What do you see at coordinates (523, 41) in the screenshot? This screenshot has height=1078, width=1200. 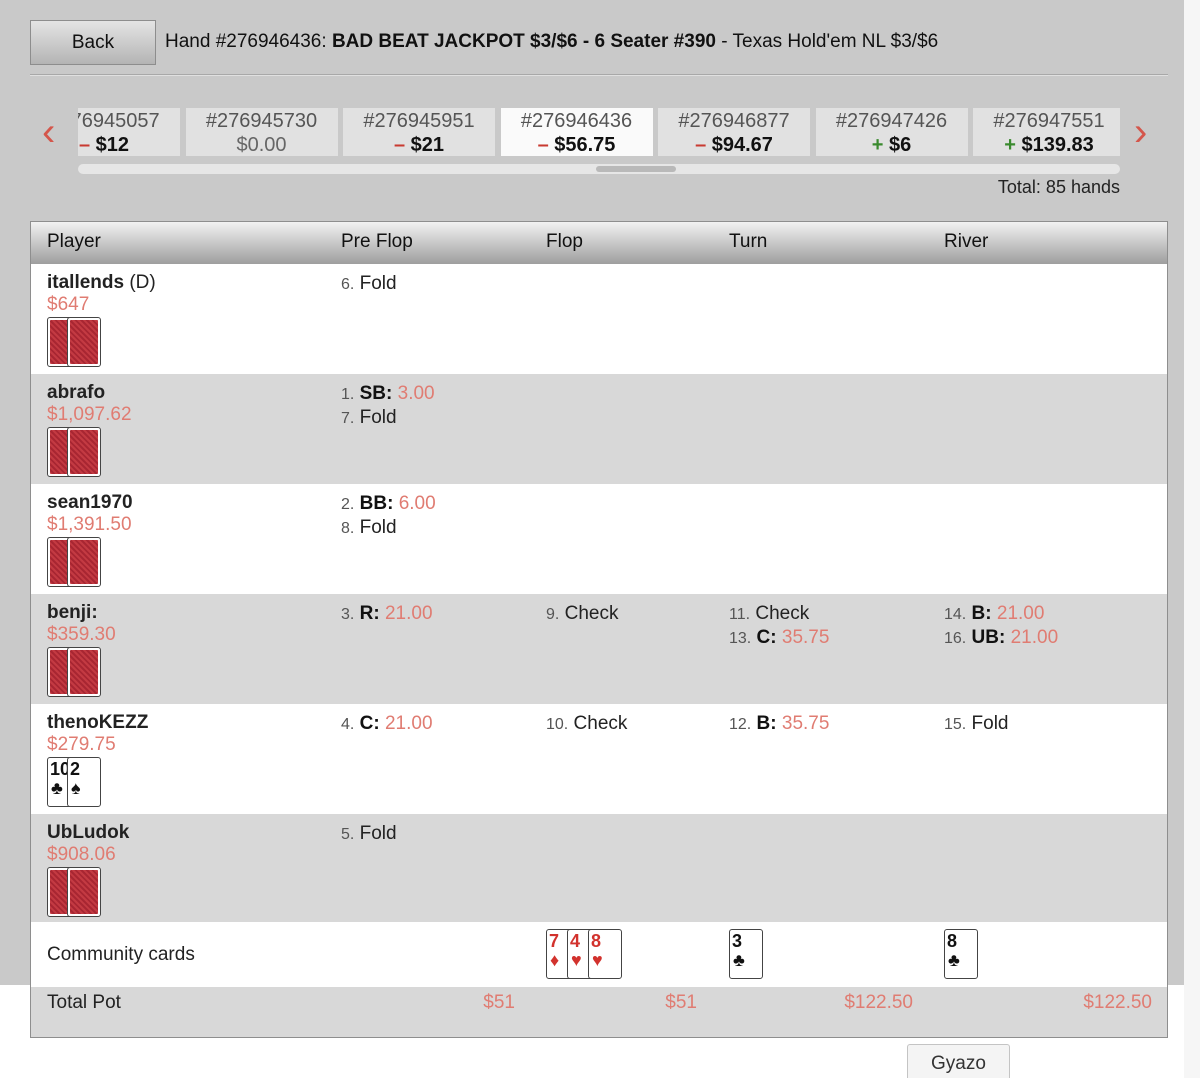 I see `hand-title-table: BAD BEAT JACKPOT $3/$6 - 6 Seater #390` at bounding box center [523, 41].